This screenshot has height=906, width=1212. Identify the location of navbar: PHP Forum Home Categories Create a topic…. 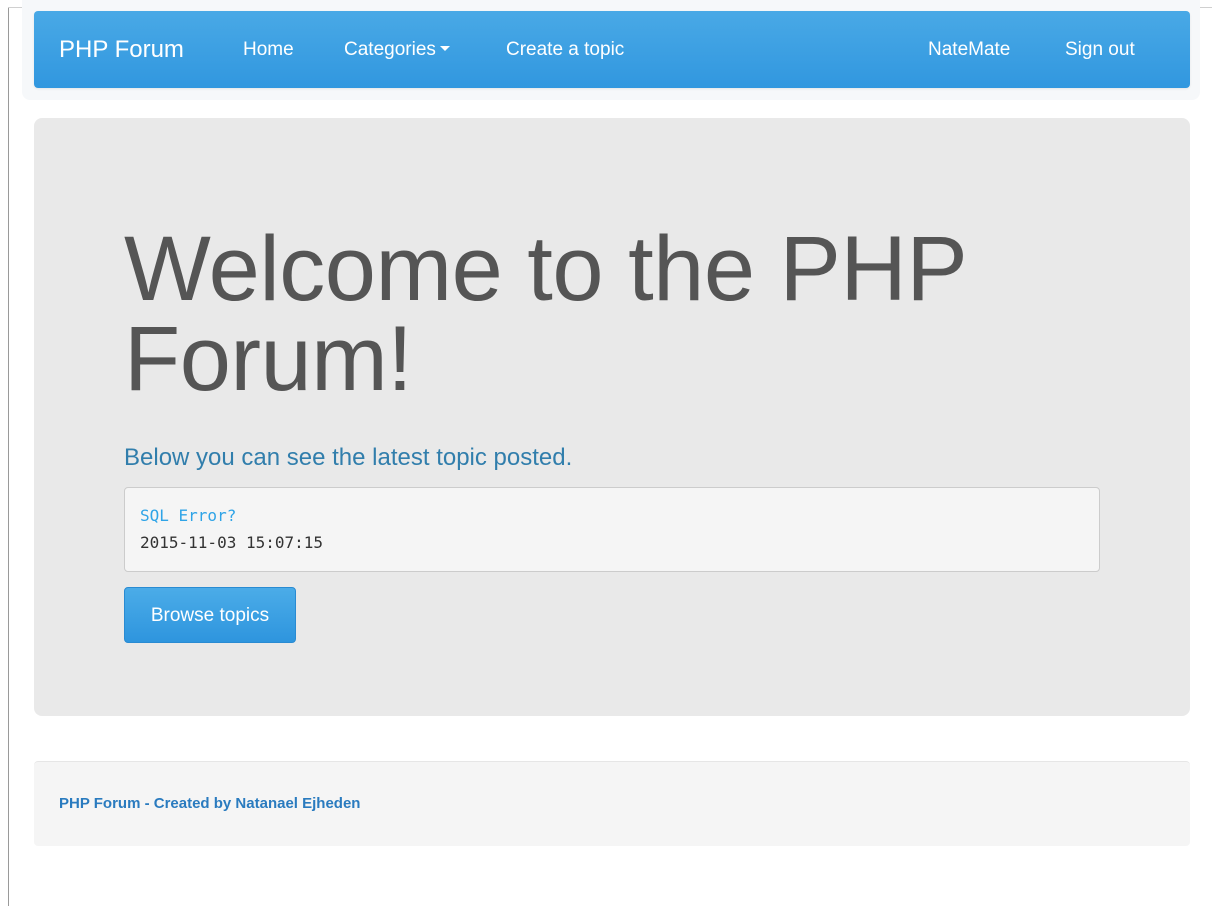
(612, 49).